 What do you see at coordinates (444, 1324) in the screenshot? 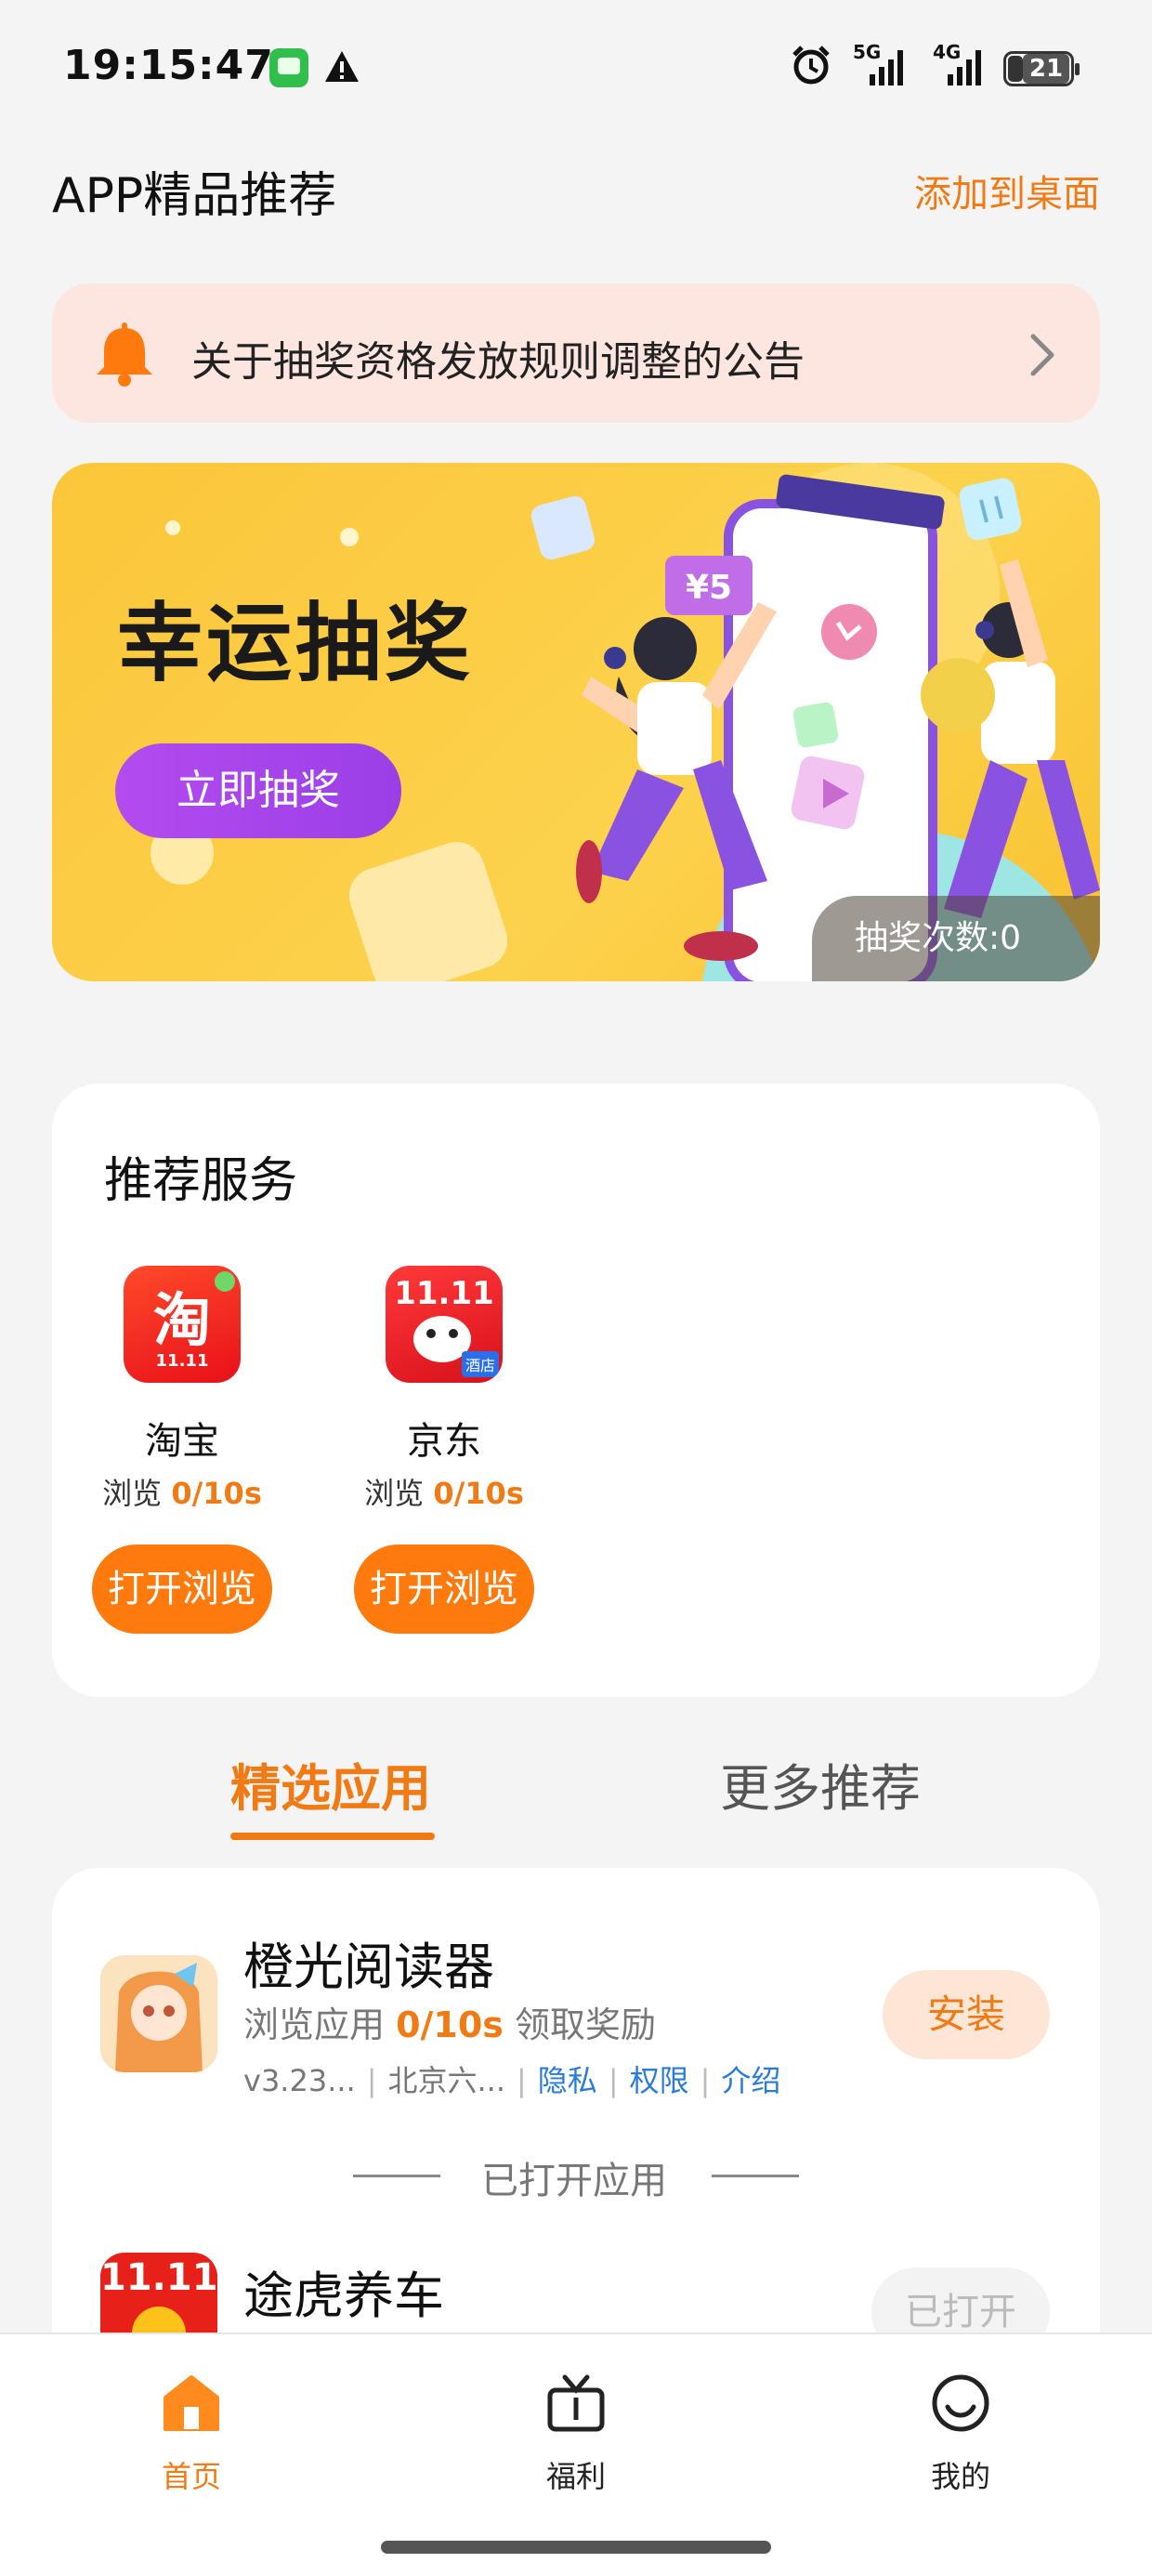
I see `jd-app-icon: 11.11 酒店` at bounding box center [444, 1324].